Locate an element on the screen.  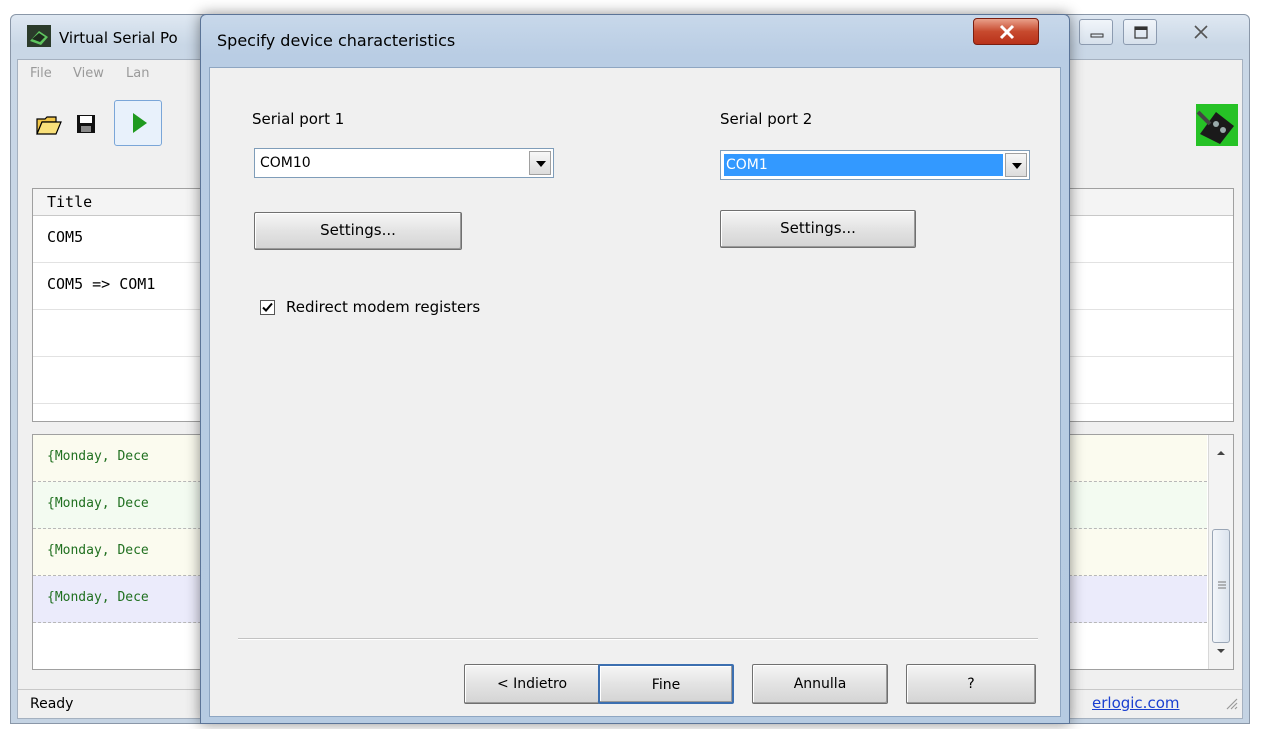
save-disk-icon is located at coordinates (86, 126).